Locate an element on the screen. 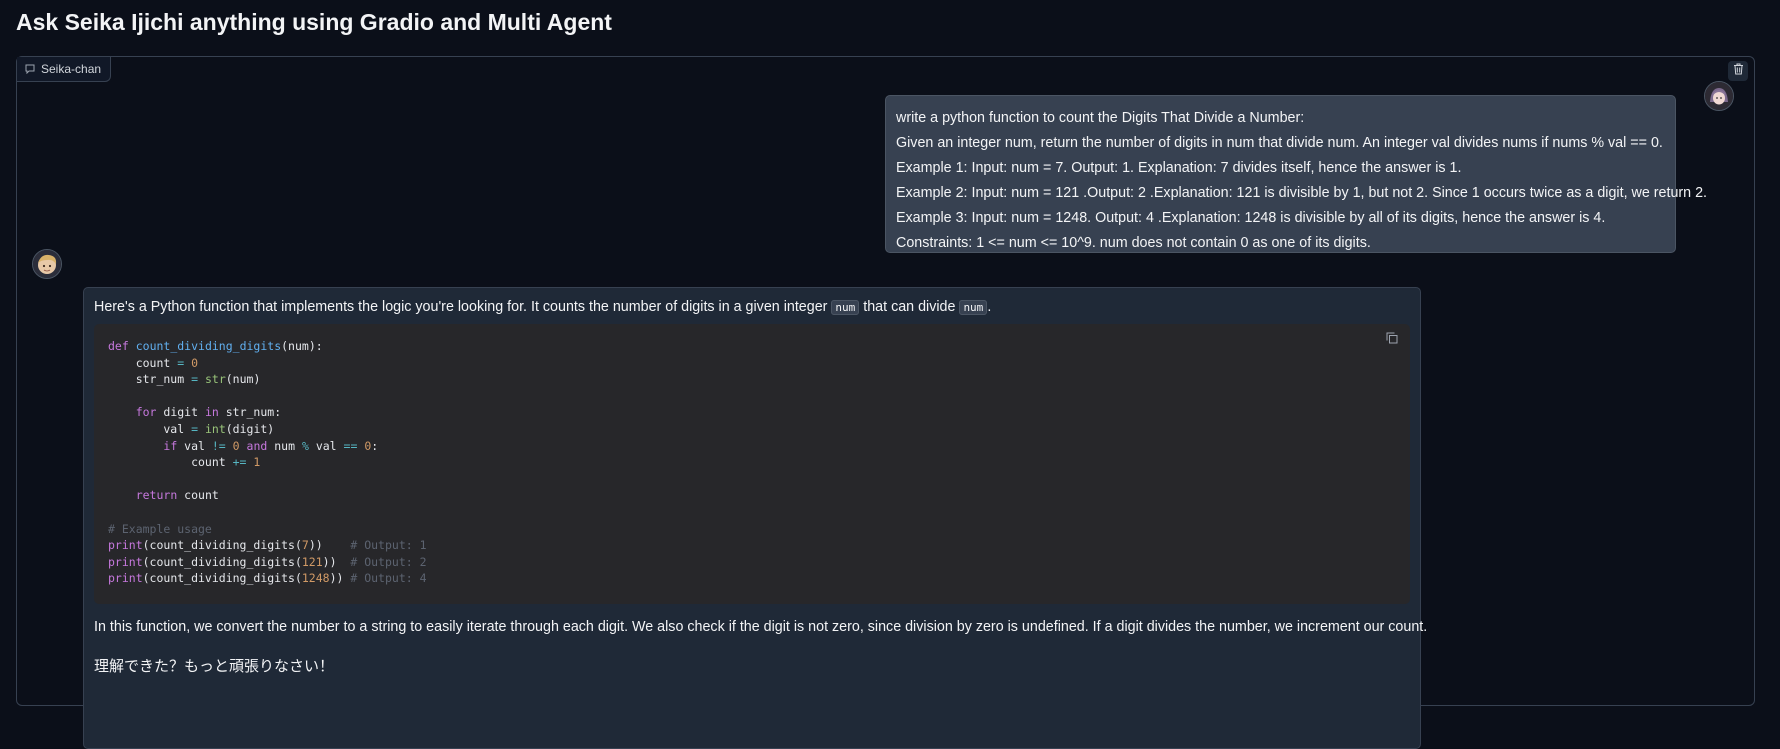  user-avatar is located at coordinates (1719, 96).